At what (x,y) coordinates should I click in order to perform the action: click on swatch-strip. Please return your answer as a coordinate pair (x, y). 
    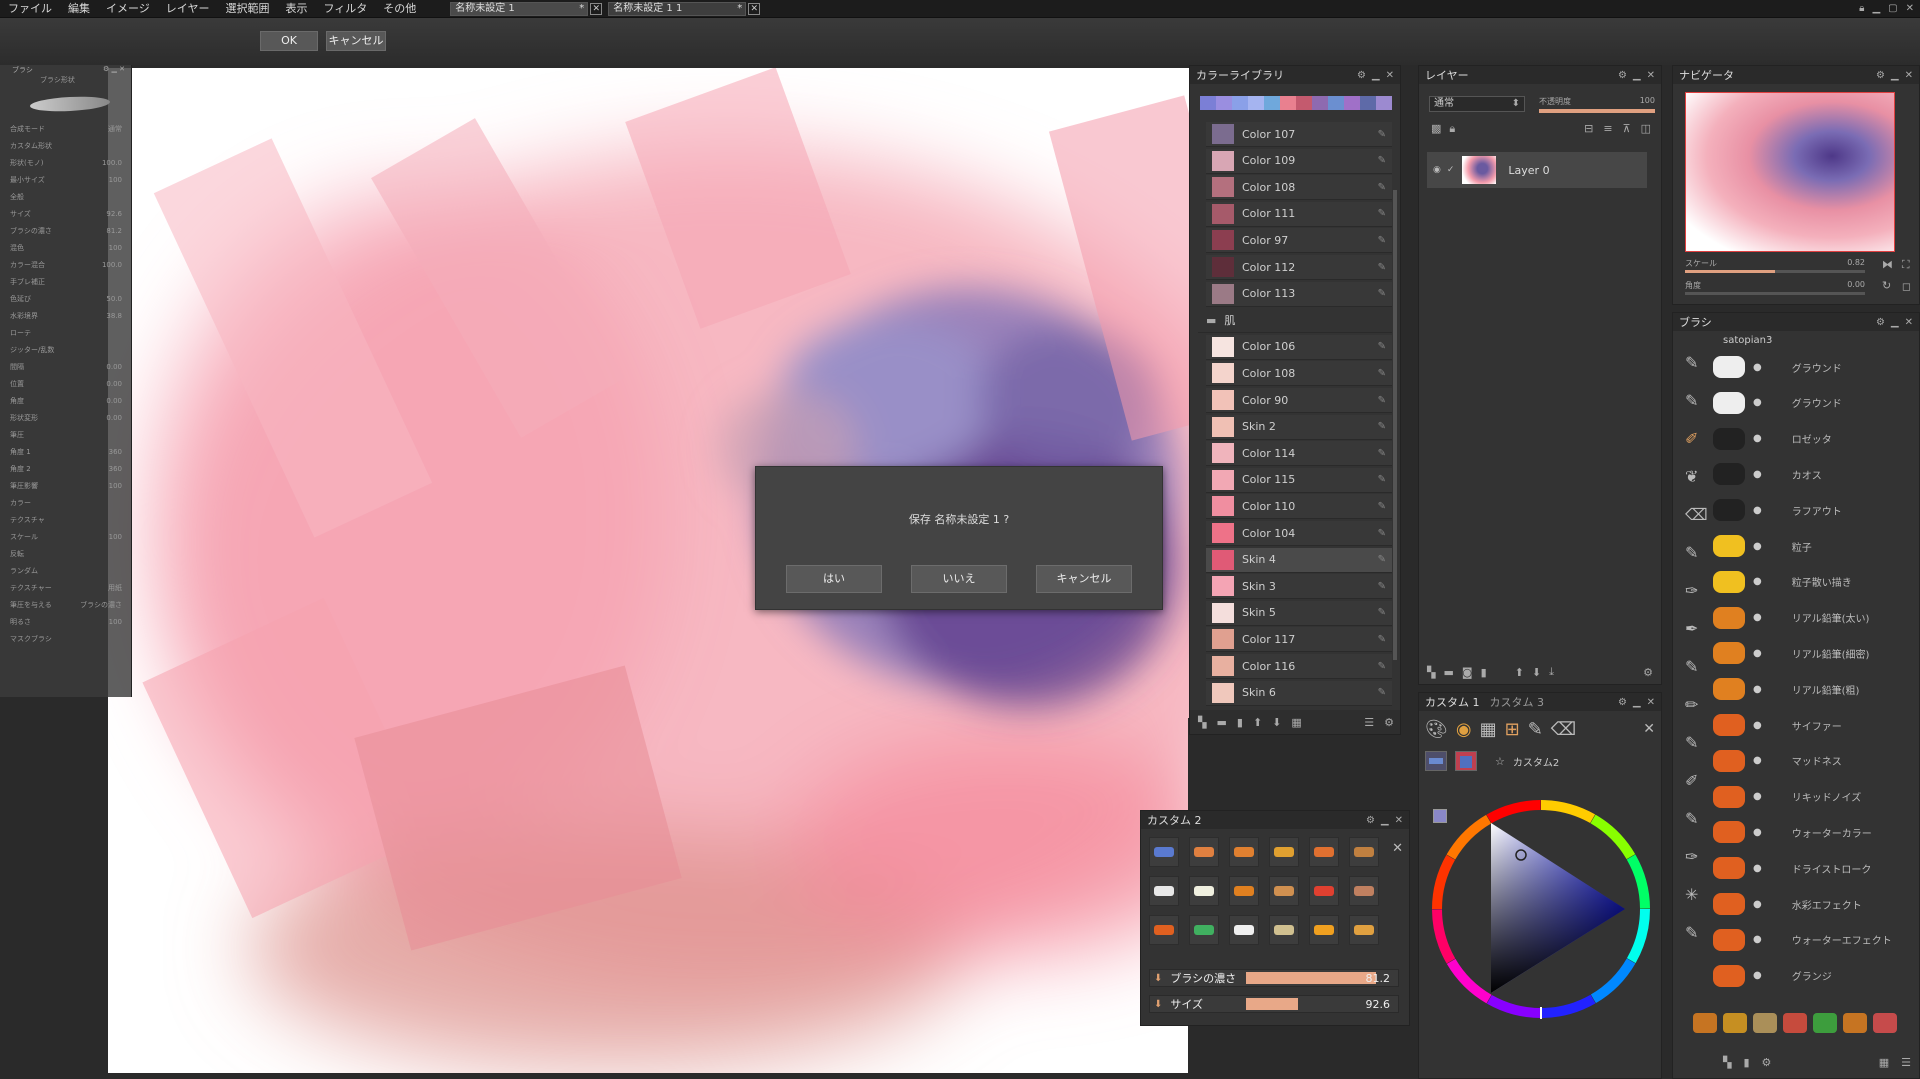
    Looking at the image, I should click on (1296, 103).